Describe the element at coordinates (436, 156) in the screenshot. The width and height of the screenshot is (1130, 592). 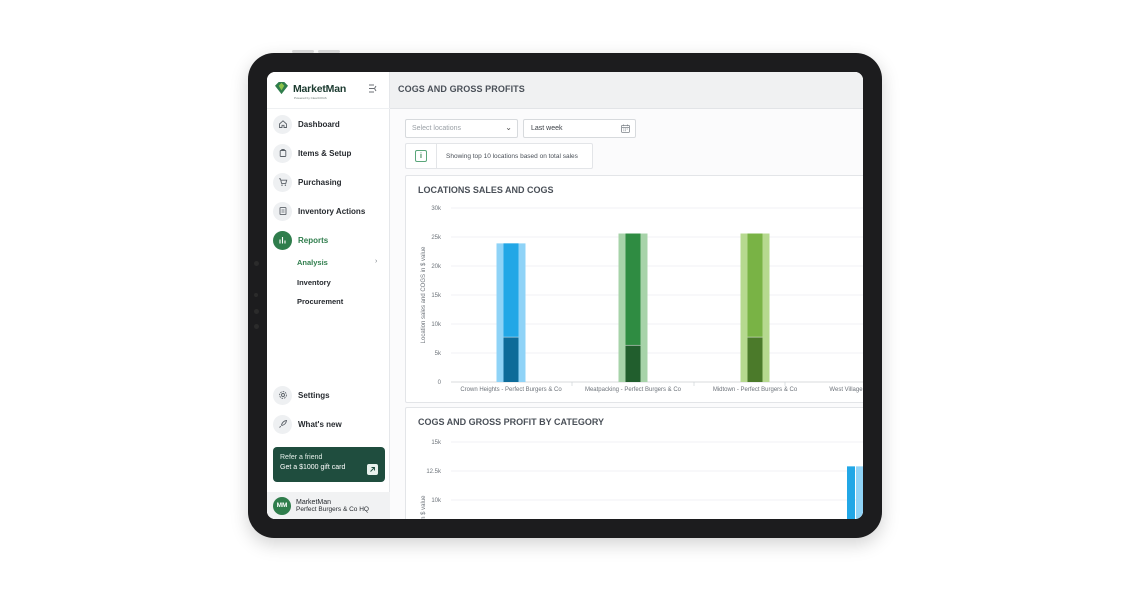
I see `info-divider` at that location.